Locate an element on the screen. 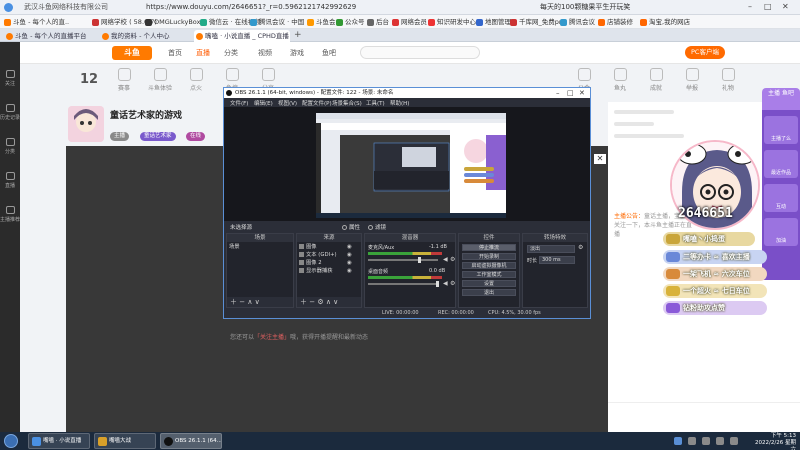 Image resolution: width=800 pixels, height=450 pixels. start-recording-button: 开始录制 is located at coordinates (489, 256).